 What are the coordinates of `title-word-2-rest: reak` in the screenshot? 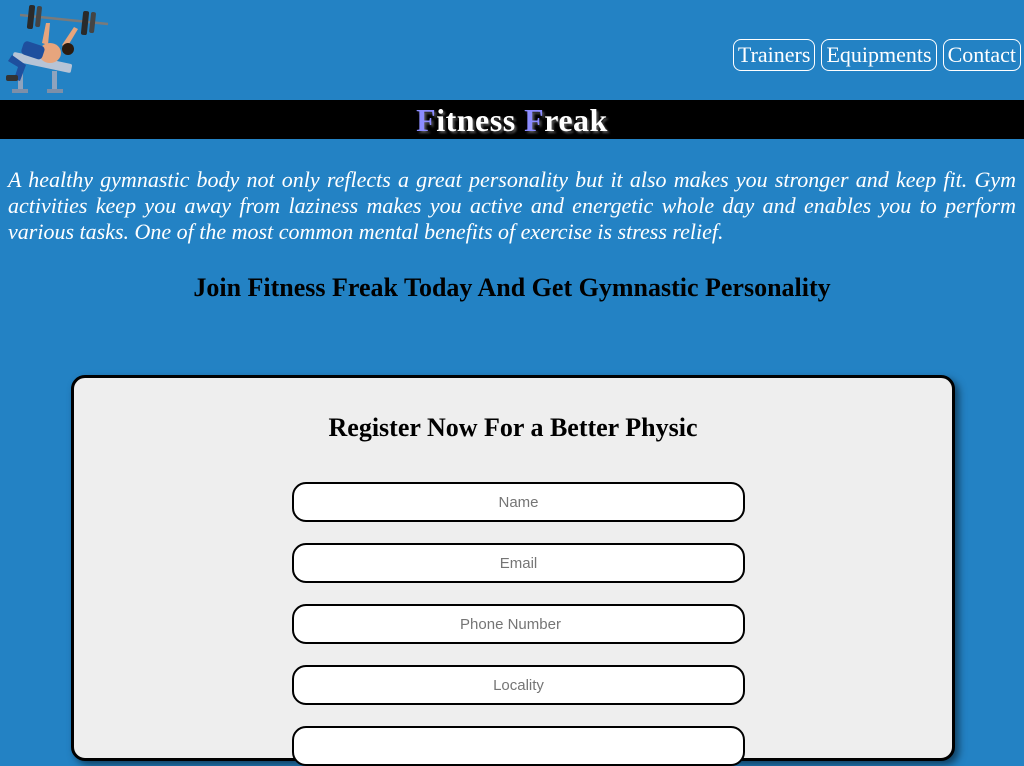 It's located at (576, 120).